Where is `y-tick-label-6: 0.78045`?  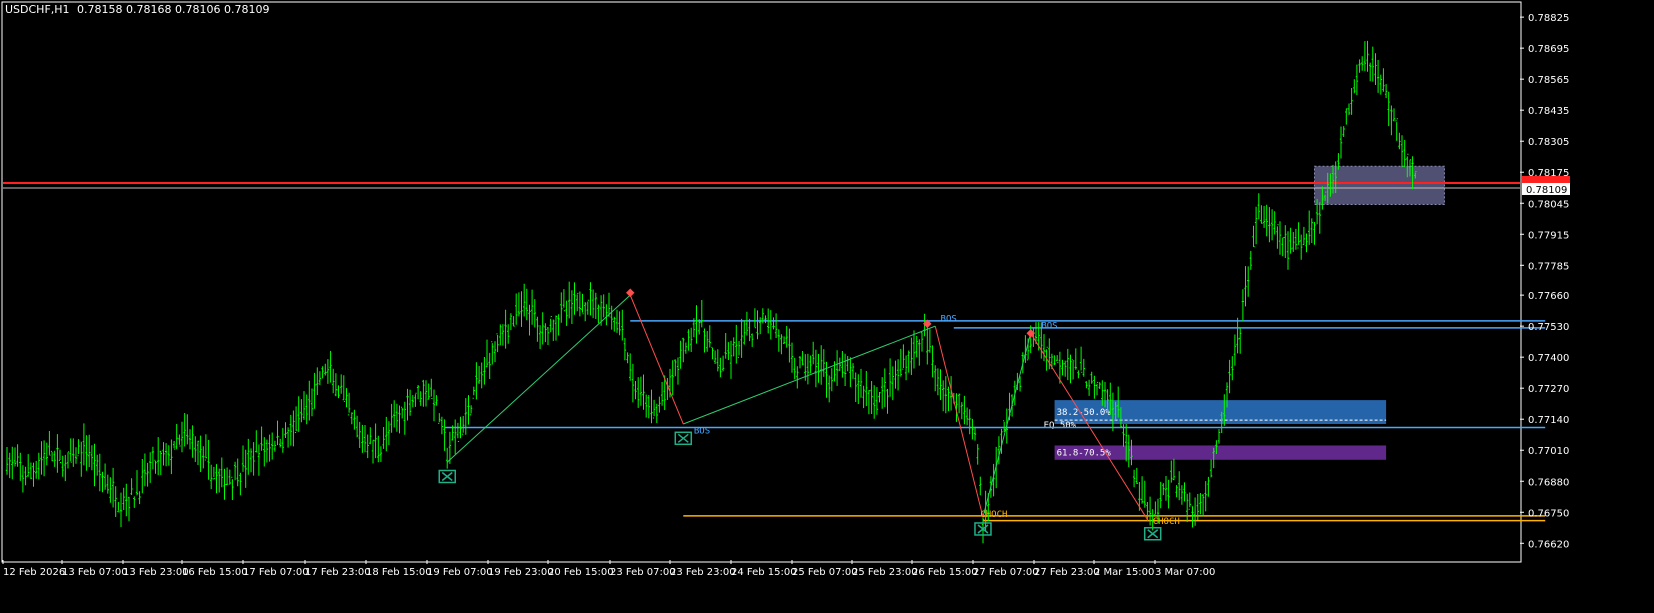
y-tick-label-6: 0.78045 is located at coordinates (1548, 204).